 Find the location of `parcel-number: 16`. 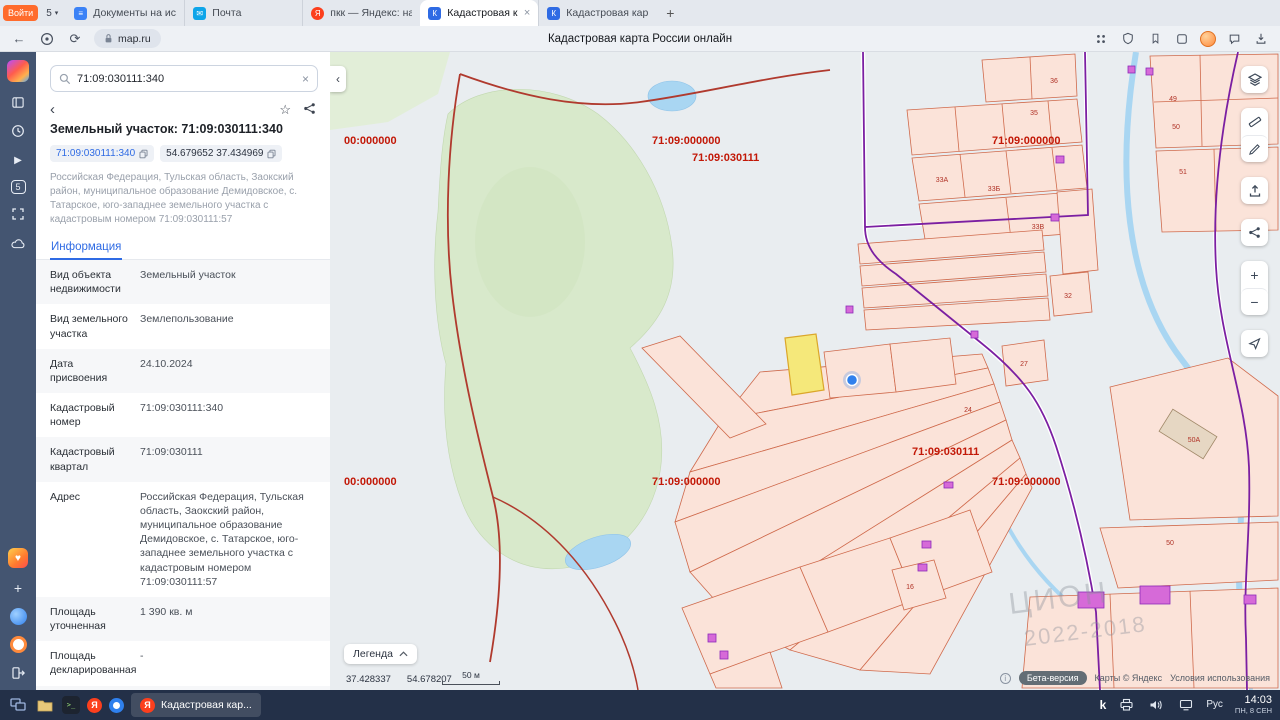

parcel-number: 16 is located at coordinates (910, 587).